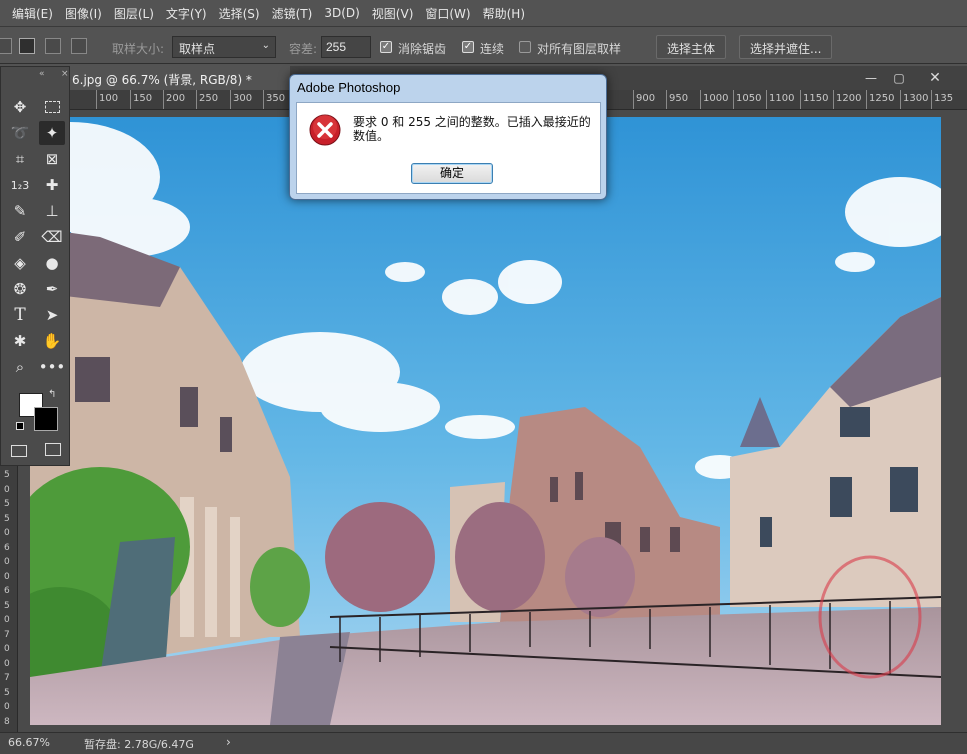 This screenshot has width=967, height=754. I want to click on ok-button: 确定, so click(452, 173).